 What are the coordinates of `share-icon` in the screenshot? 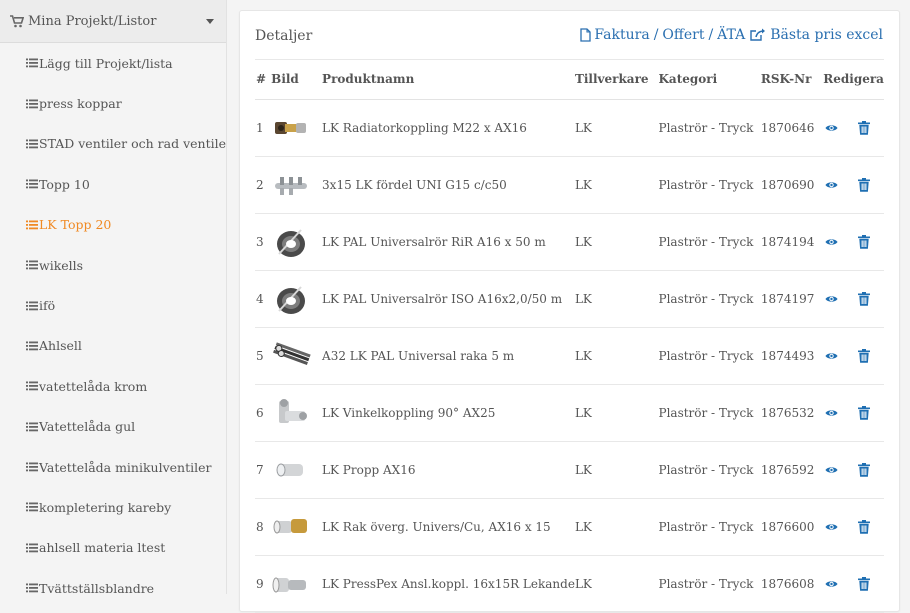 It's located at (758, 34).